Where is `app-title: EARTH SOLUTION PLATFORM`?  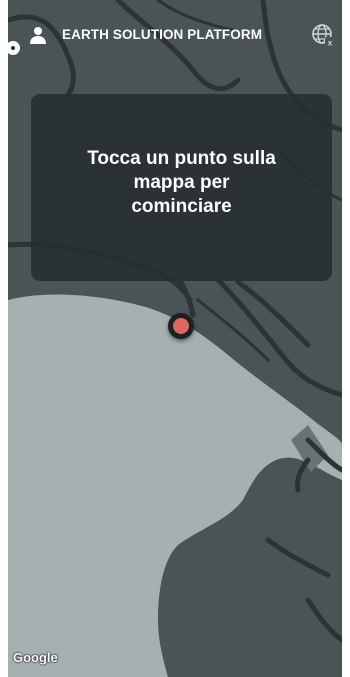
app-title: EARTH SOLUTION PLATFORM is located at coordinates (162, 34).